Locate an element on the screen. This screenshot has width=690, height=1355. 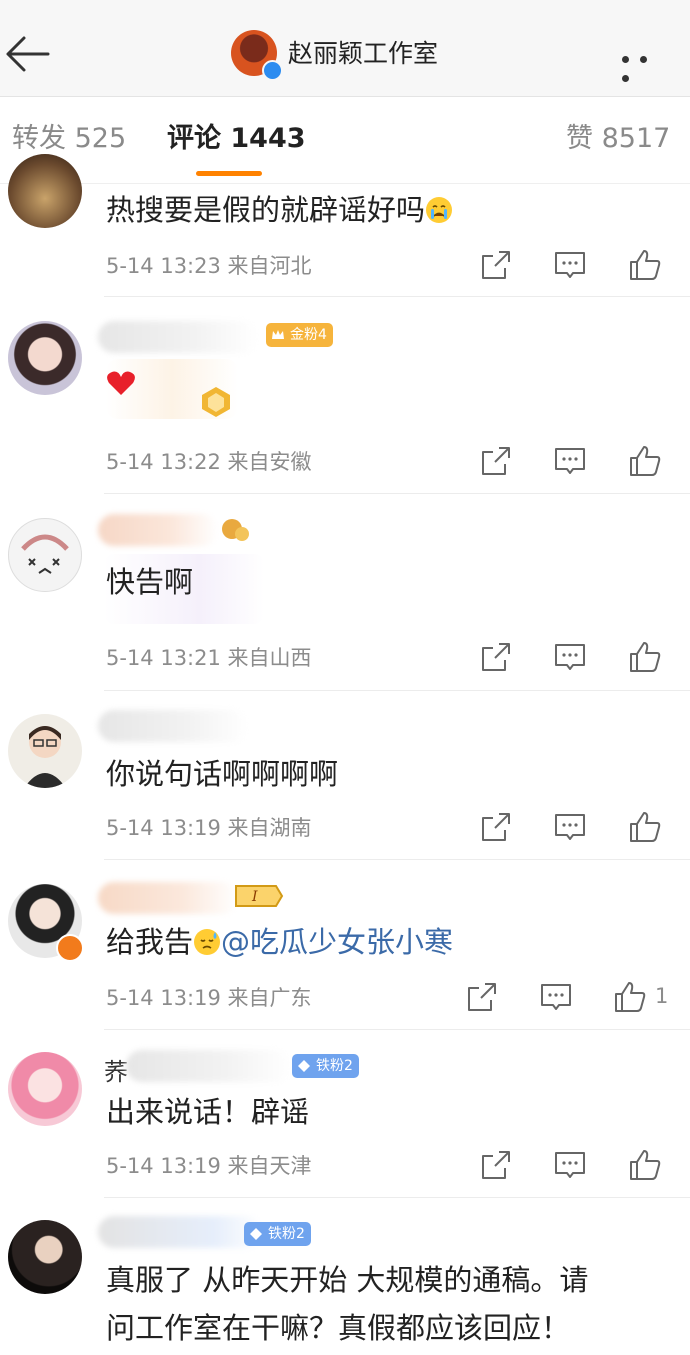
page-title: 赵丽颖工作室 is located at coordinates (363, 54).